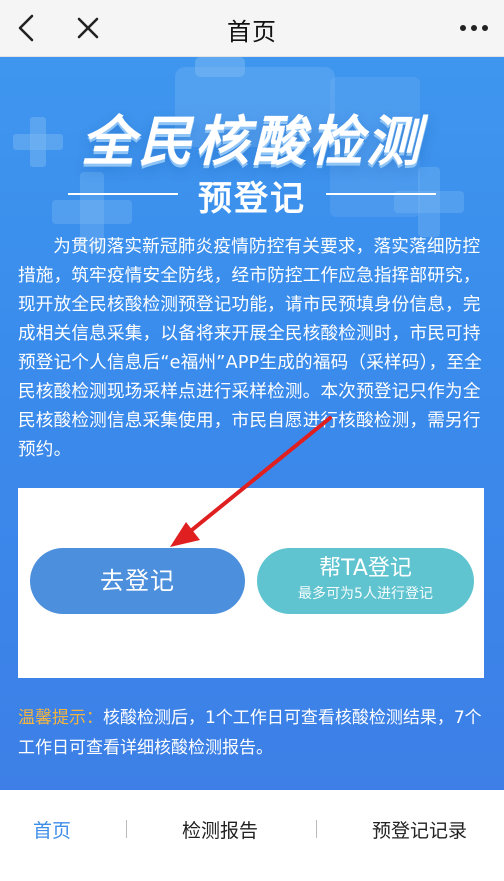 The width and height of the screenshot is (504, 881). I want to click on more-options-icon, so click(474, 28).